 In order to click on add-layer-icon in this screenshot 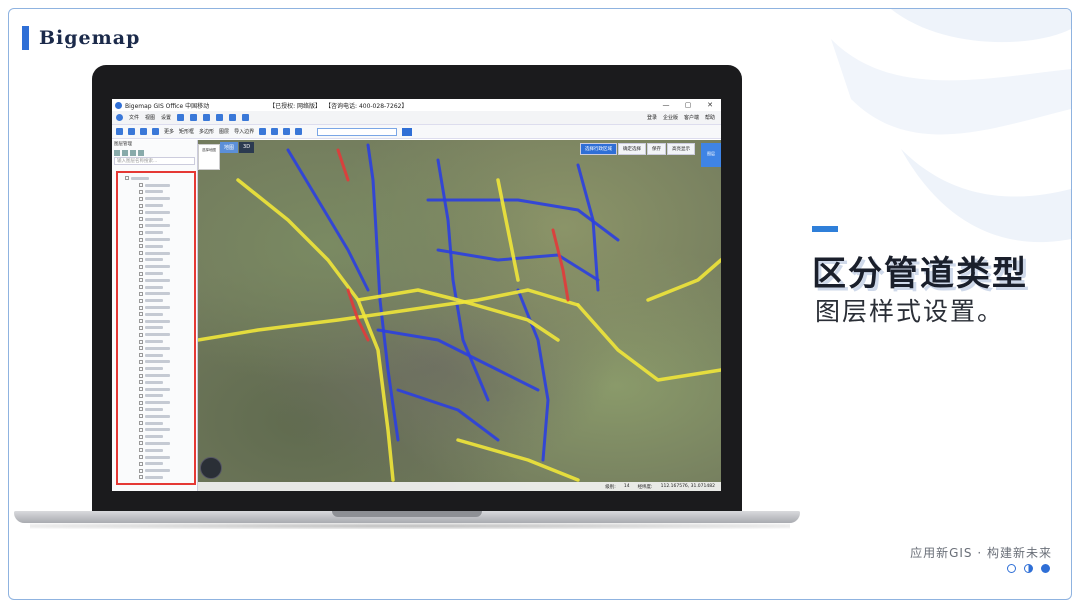, I will do `click(117, 152)`.